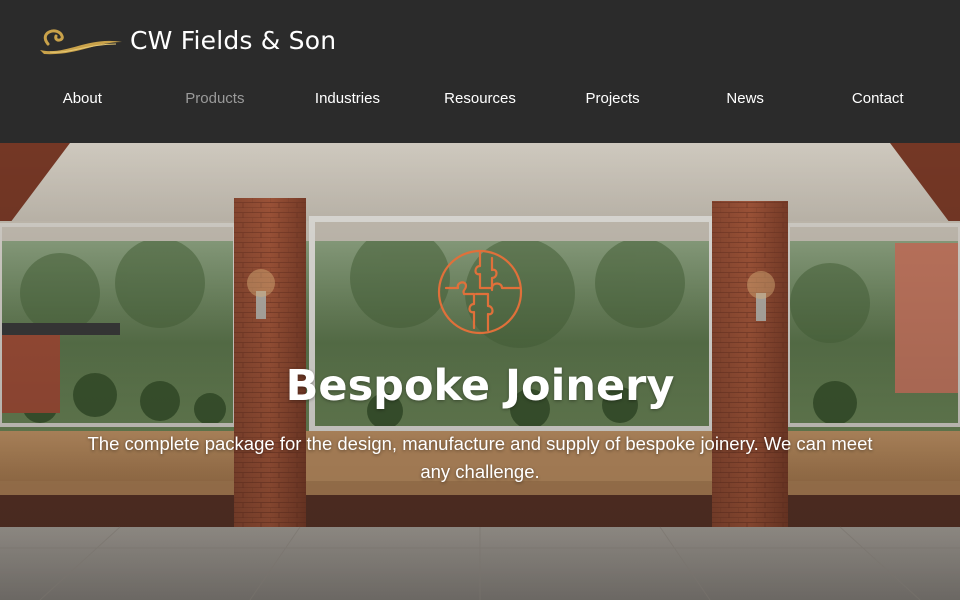  I want to click on swoosh-logo-icon, so click(81, 42).